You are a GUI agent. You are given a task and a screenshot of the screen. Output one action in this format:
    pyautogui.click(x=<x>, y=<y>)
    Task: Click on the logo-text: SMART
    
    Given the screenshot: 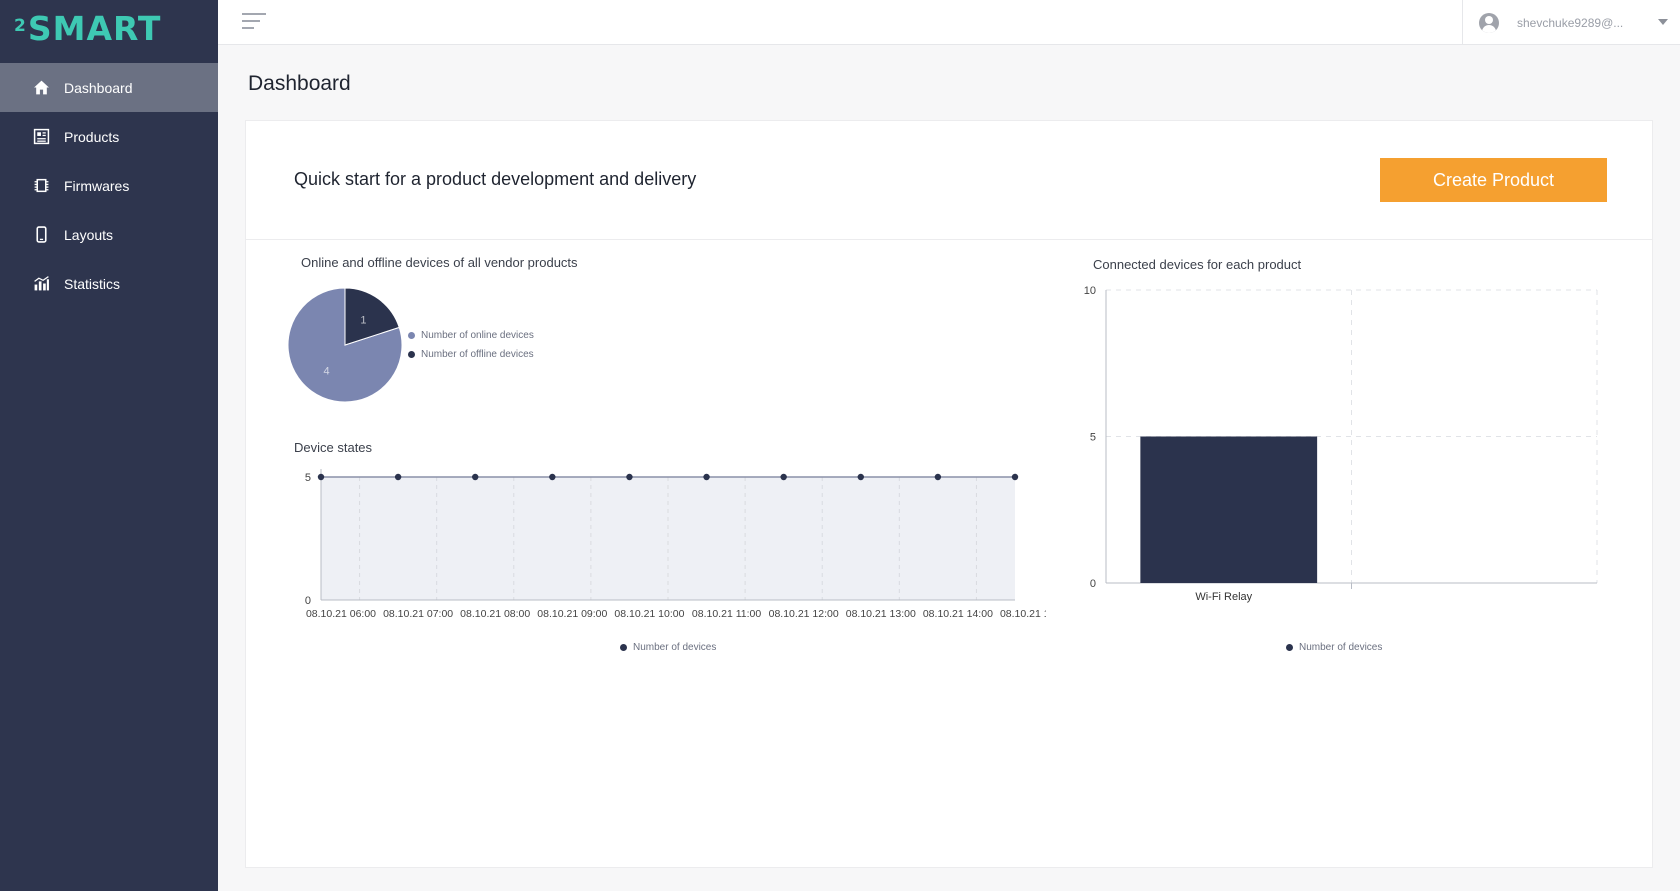 What is the action you would take?
    pyautogui.click(x=94, y=28)
    